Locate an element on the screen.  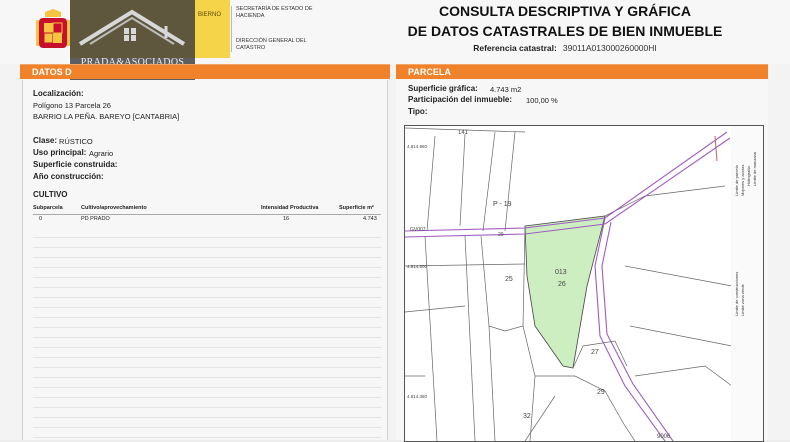
uso-value: Agrario is located at coordinates (101, 153).